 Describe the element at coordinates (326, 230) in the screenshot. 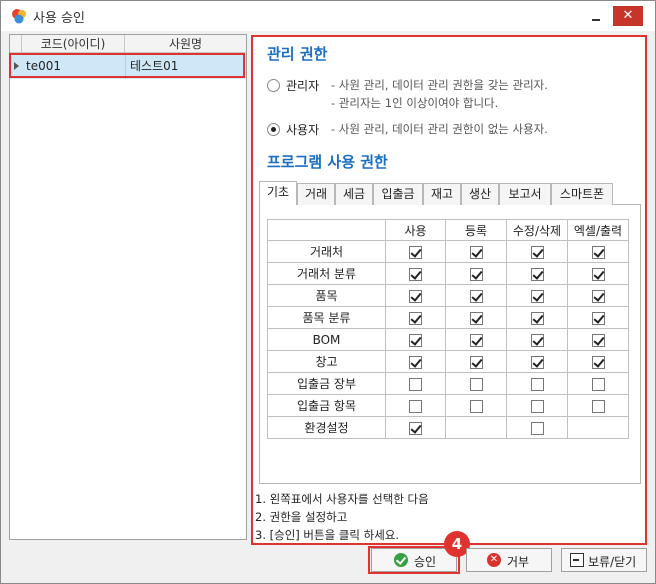

I see `perm-corner` at that location.